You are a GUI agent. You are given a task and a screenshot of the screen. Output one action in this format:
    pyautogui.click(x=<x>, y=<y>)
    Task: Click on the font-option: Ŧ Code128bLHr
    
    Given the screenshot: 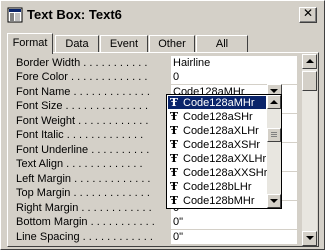 What is the action you would take?
    pyautogui.click(x=217, y=186)
    